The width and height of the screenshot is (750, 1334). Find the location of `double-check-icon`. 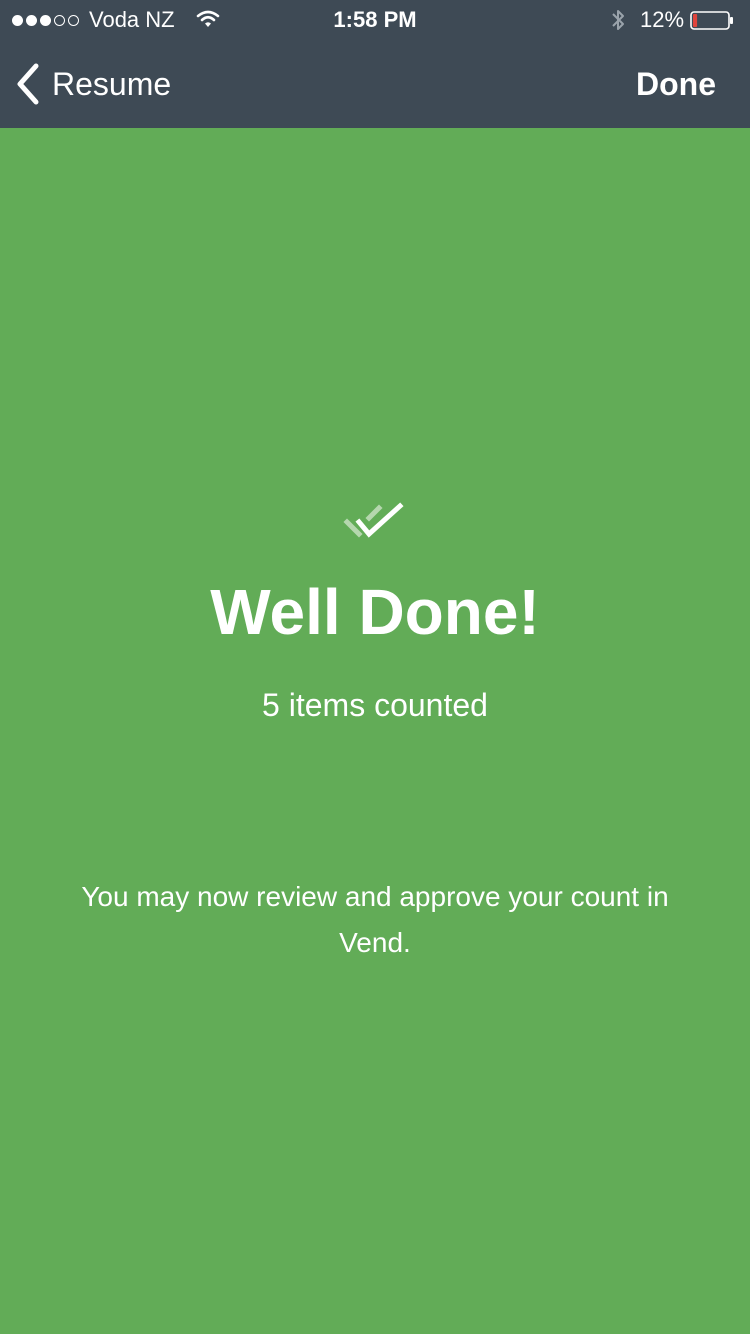

double-check-icon is located at coordinates (373, 520).